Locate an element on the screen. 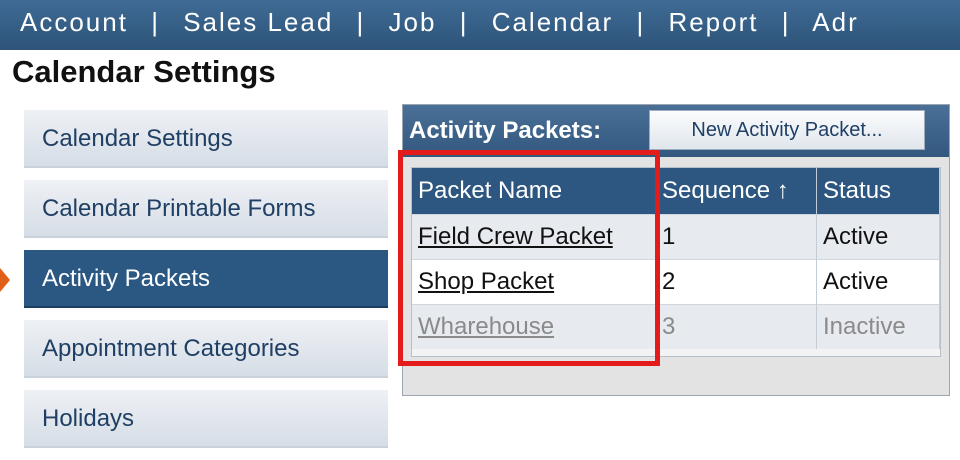 The image size is (960, 460). cell-sequence: 1 is located at coordinates (736, 237).